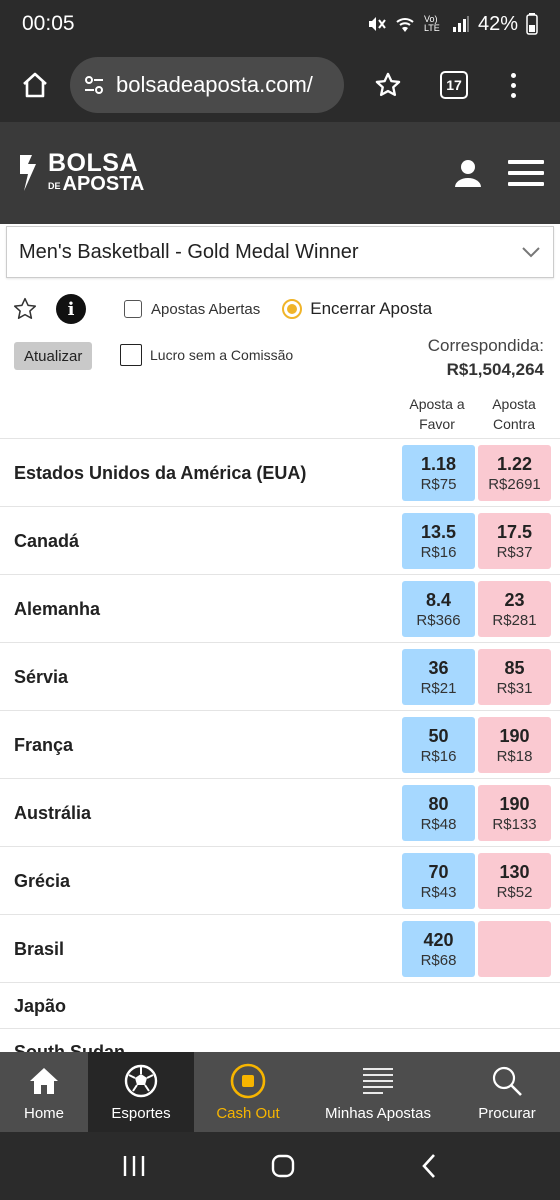 The height and width of the screenshot is (1200, 560). What do you see at coordinates (513, 75) in the screenshot?
I see `menu-dot` at bounding box center [513, 75].